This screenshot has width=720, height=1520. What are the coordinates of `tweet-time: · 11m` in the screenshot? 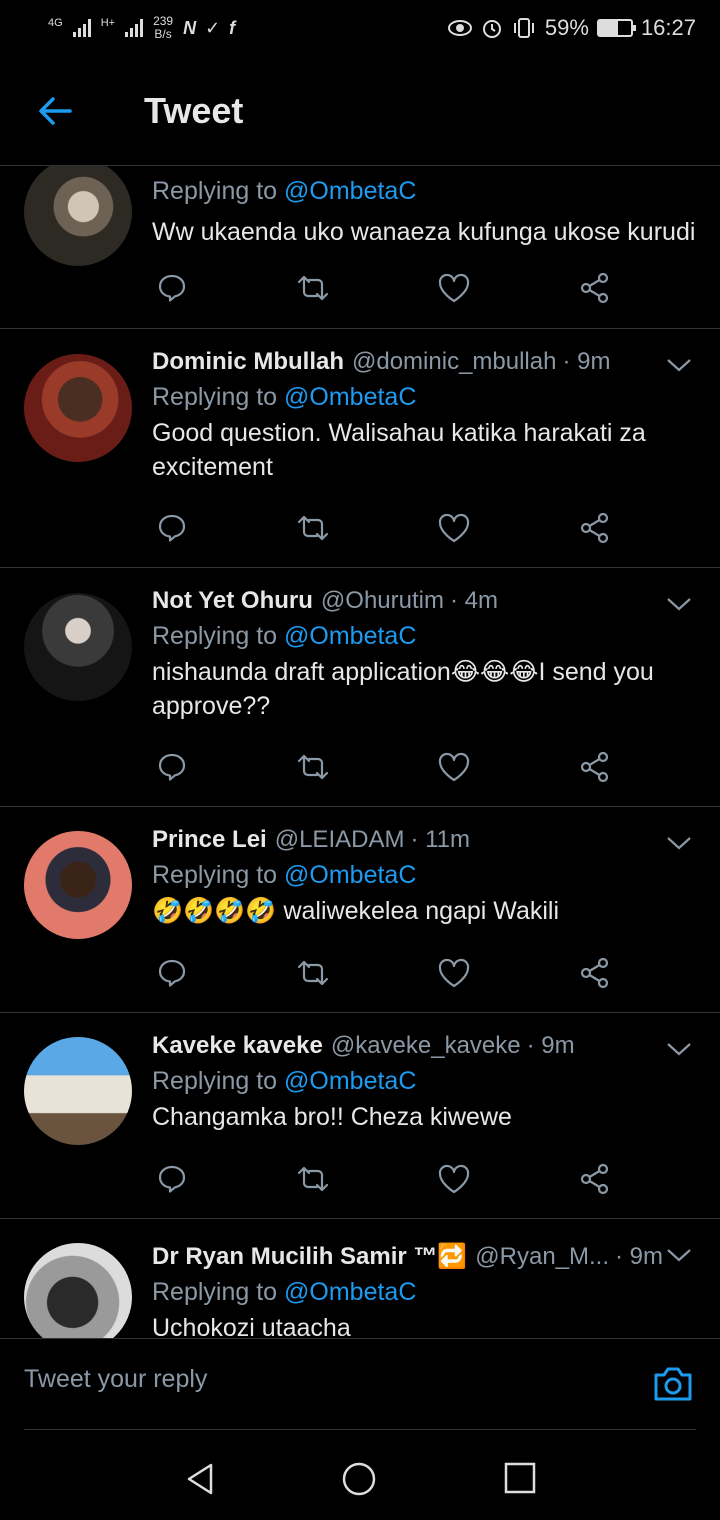 It's located at (440, 839).